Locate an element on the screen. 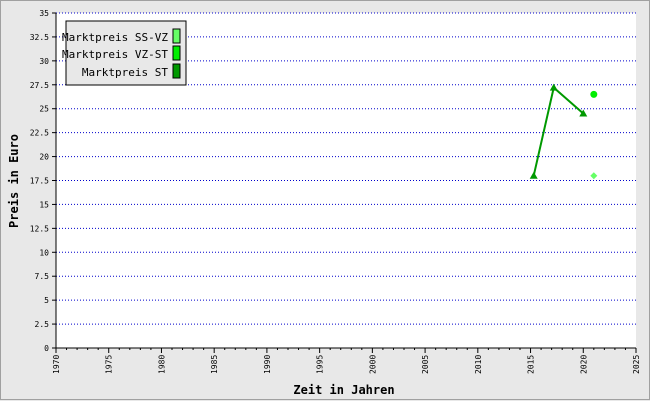 This screenshot has width=650, height=401. x-tick-label: 1975 is located at coordinates (109, 364).